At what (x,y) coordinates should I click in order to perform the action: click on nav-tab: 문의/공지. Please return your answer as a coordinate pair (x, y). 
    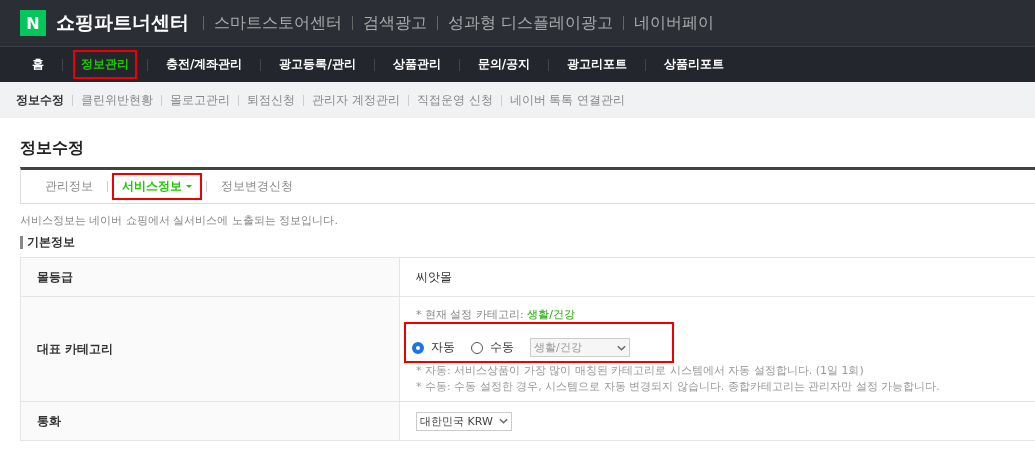
    Looking at the image, I should click on (504, 64).